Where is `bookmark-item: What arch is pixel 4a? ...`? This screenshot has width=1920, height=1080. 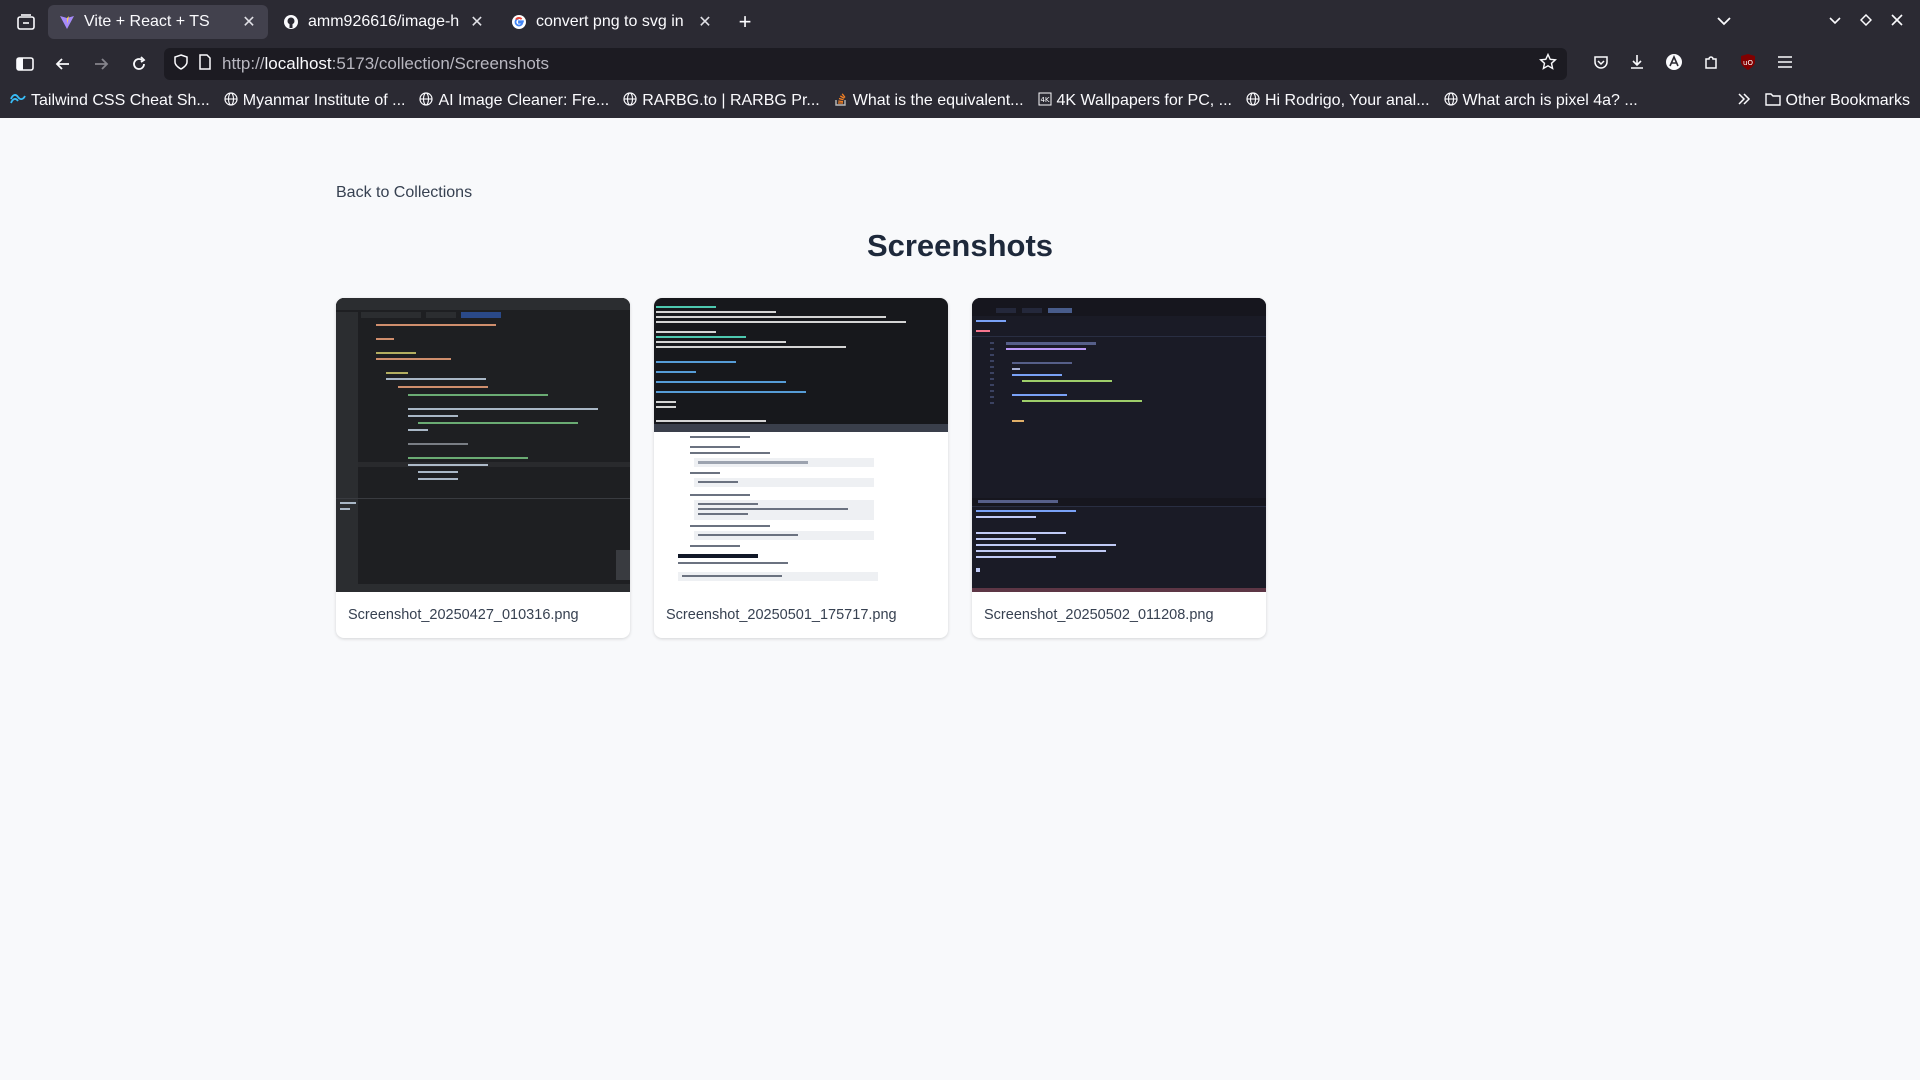
bookmark-item: What arch is pixel 4a? ... is located at coordinates (1540, 101).